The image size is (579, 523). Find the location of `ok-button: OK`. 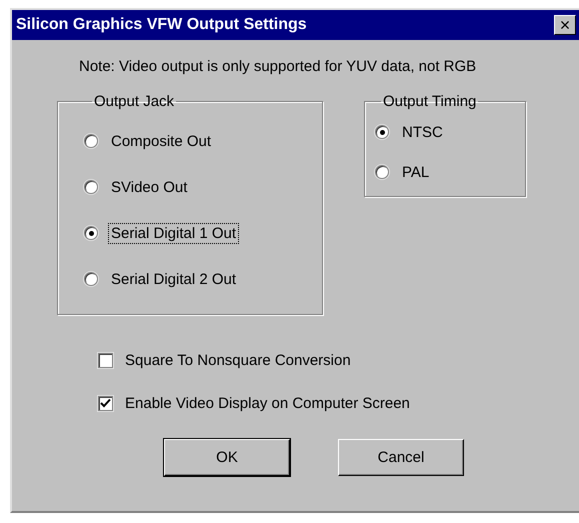

ok-button: OK is located at coordinates (227, 457).